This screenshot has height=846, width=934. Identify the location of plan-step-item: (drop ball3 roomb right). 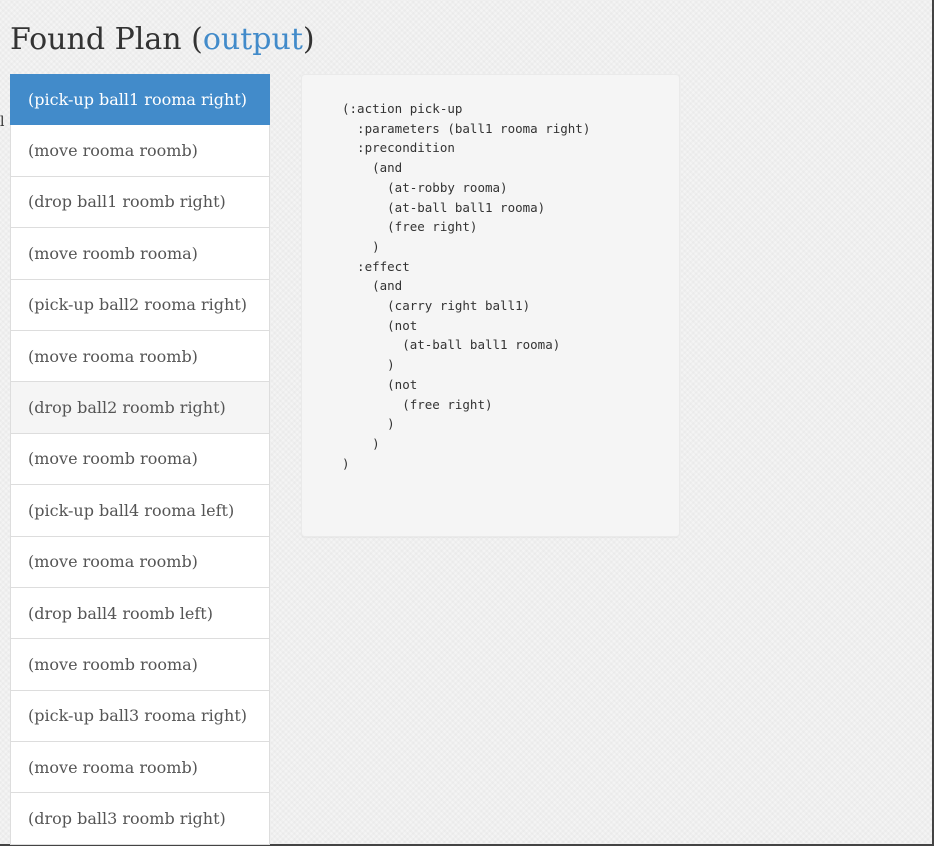
(140, 819).